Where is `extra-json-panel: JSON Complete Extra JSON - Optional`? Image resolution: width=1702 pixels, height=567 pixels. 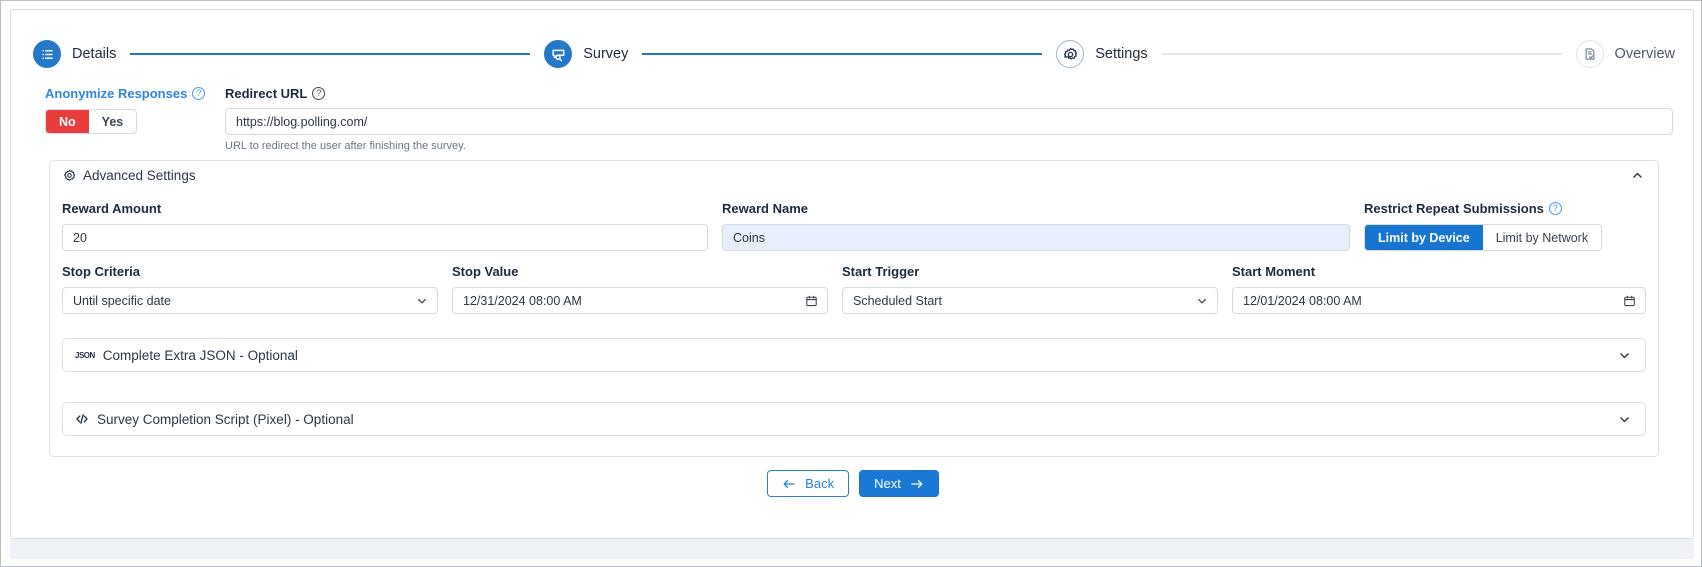
extra-json-panel: JSON Complete Extra JSON - Optional is located at coordinates (854, 355).